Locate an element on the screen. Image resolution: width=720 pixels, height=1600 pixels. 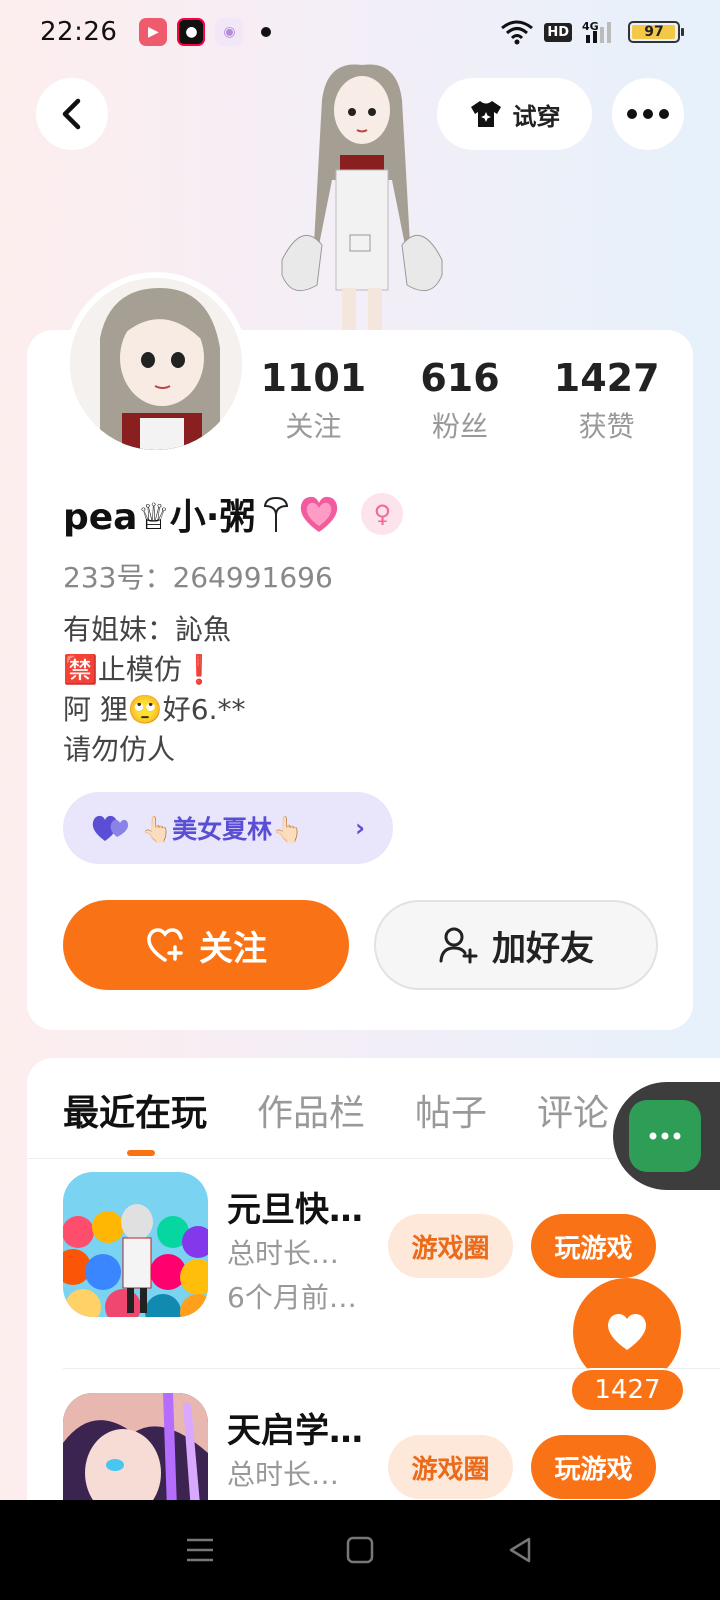
nickname: pea♕小·粥 is located at coordinates (159, 517).